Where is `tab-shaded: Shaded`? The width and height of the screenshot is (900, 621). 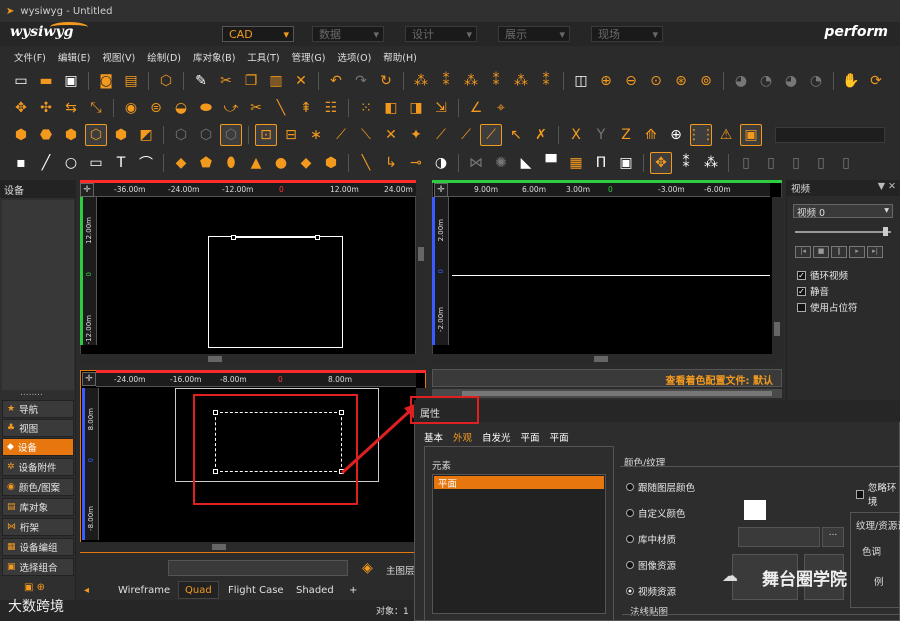 tab-shaded: Shaded is located at coordinates (315, 590).